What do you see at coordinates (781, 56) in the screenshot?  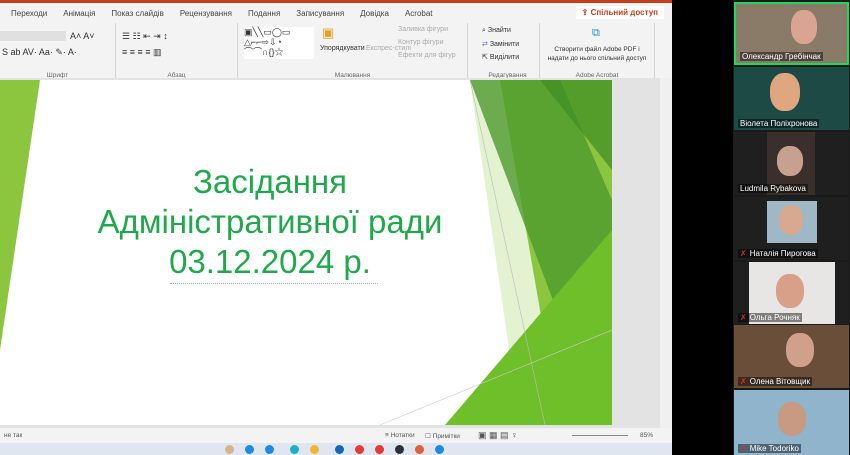 I see `participant-name: Олександр Гребінчак` at bounding box center [781, 56].